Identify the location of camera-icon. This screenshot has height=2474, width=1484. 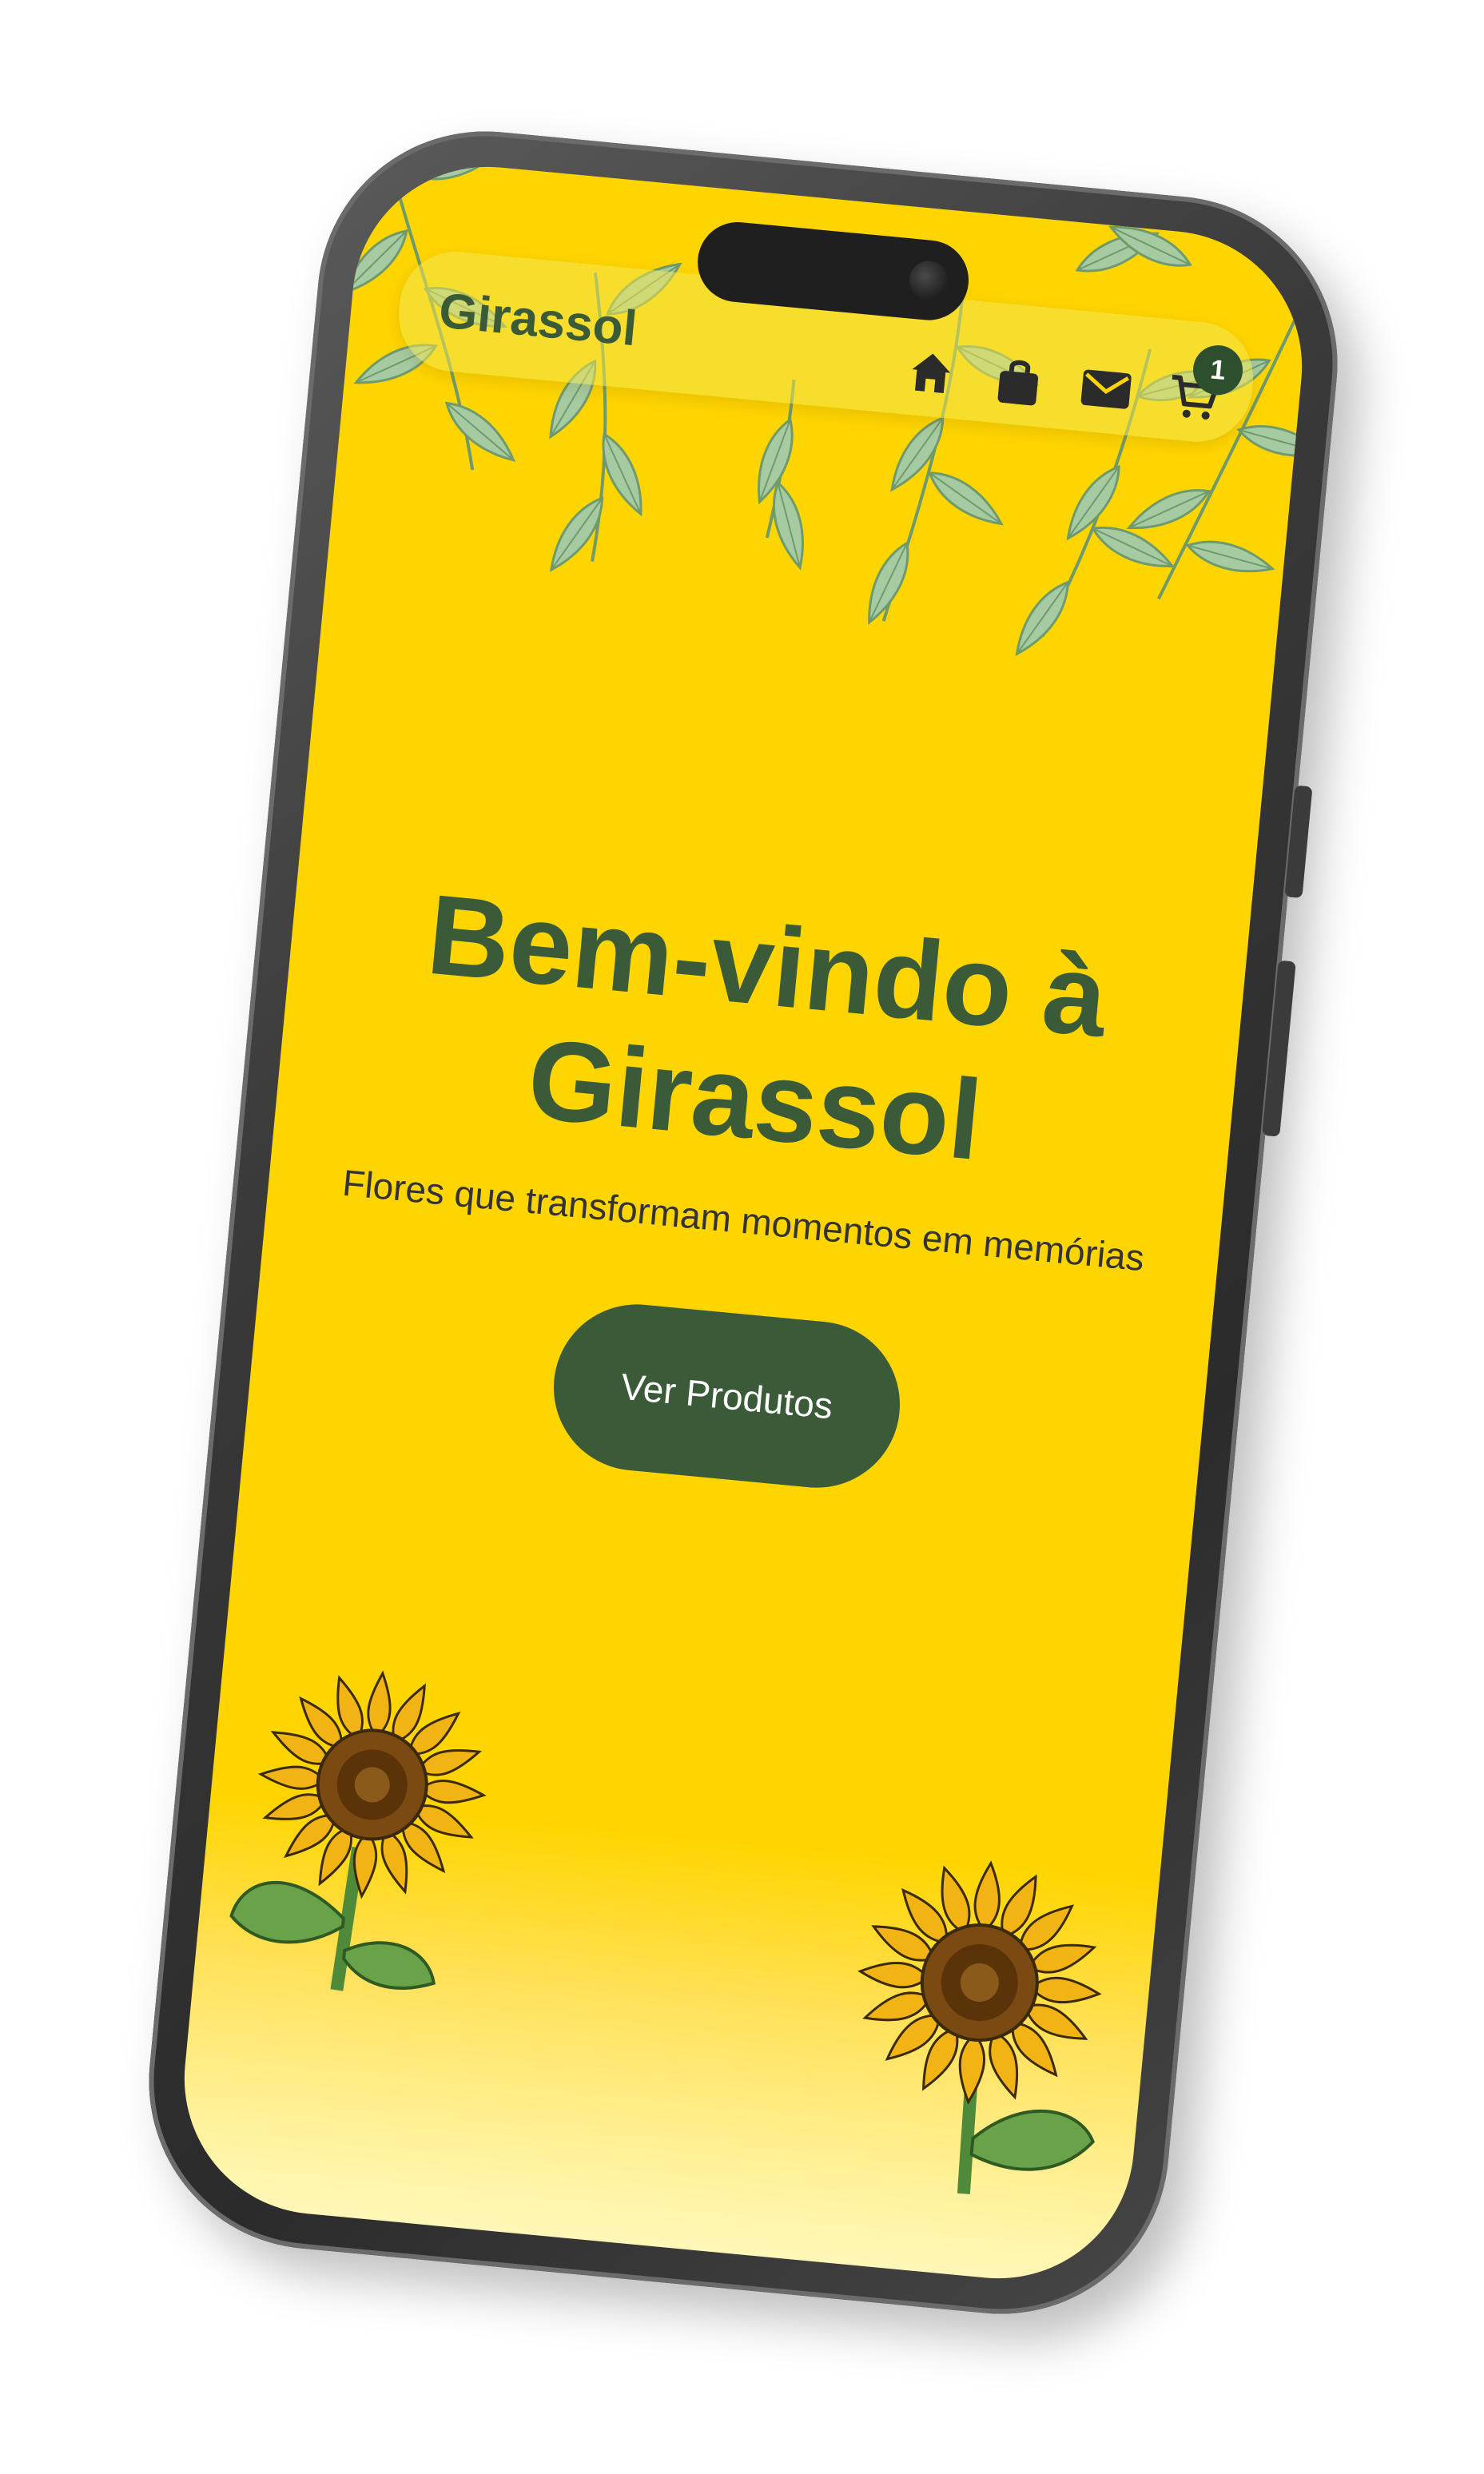
(928, 280).